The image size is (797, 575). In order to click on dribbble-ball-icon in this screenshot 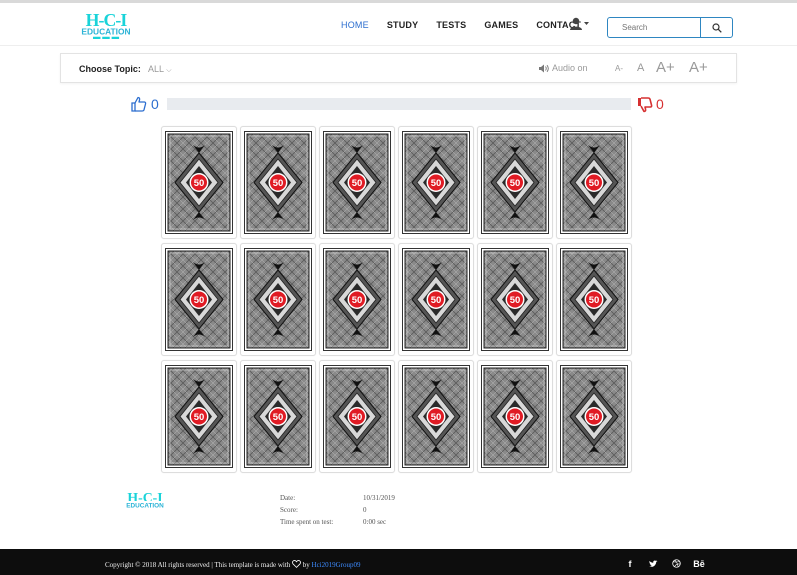, I will do `click(676, 563)`.